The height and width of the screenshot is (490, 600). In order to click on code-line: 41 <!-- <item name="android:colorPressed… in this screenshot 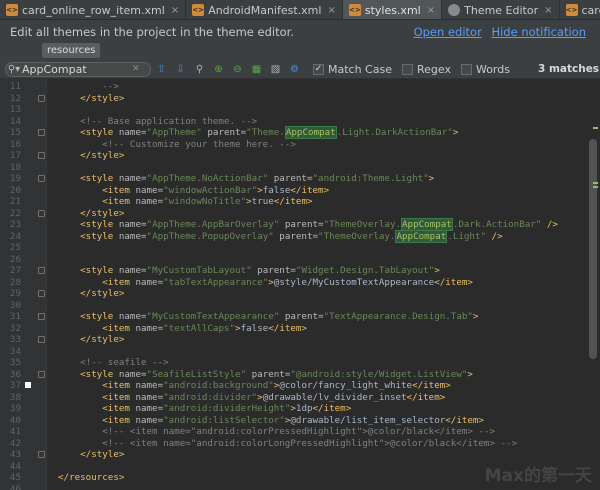, I will do `click(300, 432)`.